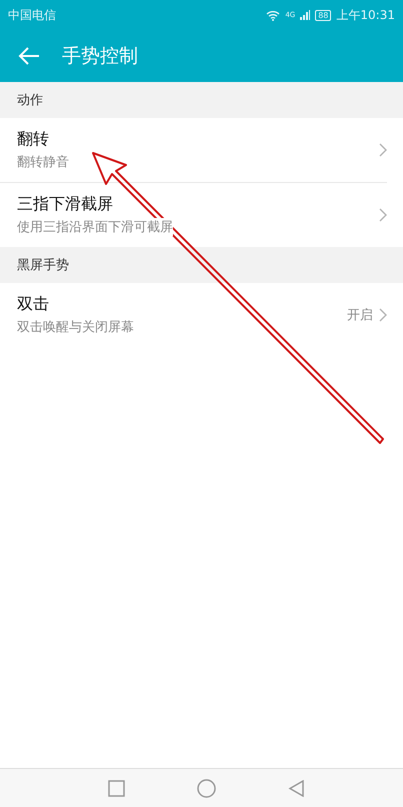 Image resolution: width=403 pixels, height=807 pixels. Describe the element at coordinates (30, 100) in the screenshot. I see `section-title: 动作` at that location.